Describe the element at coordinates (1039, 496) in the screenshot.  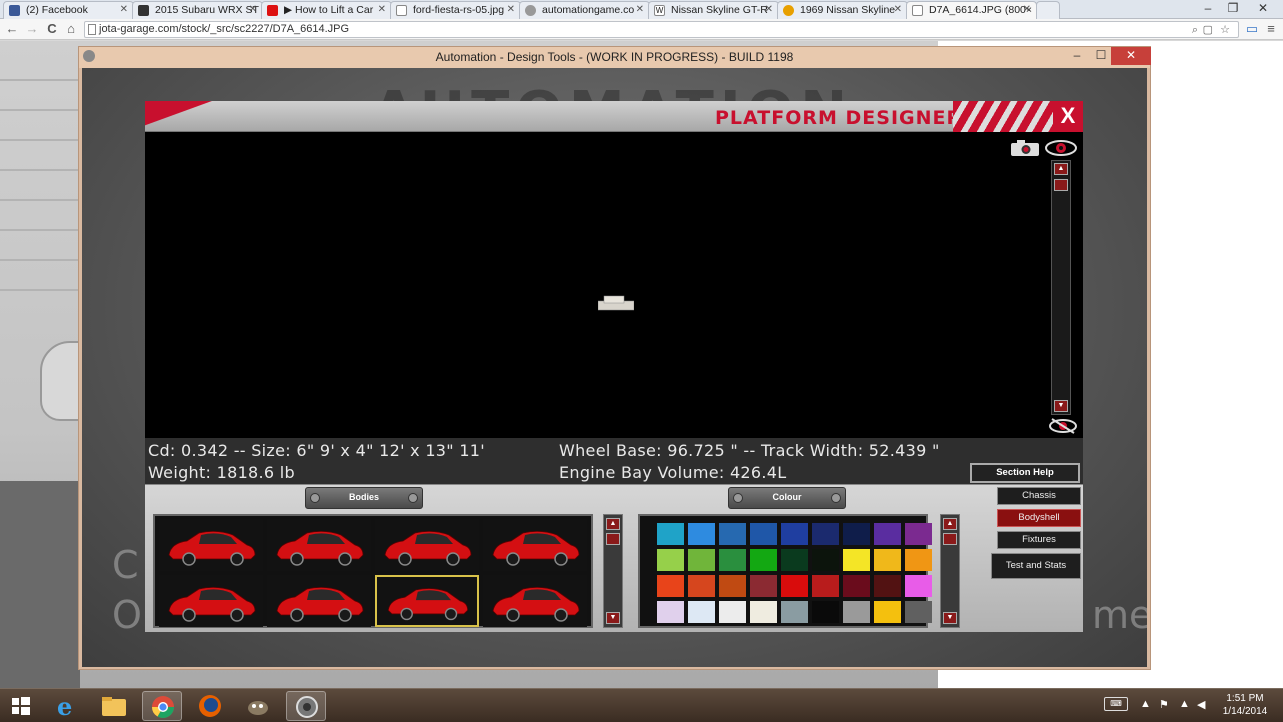
I see `tab-chassis: Chassis` at that location.